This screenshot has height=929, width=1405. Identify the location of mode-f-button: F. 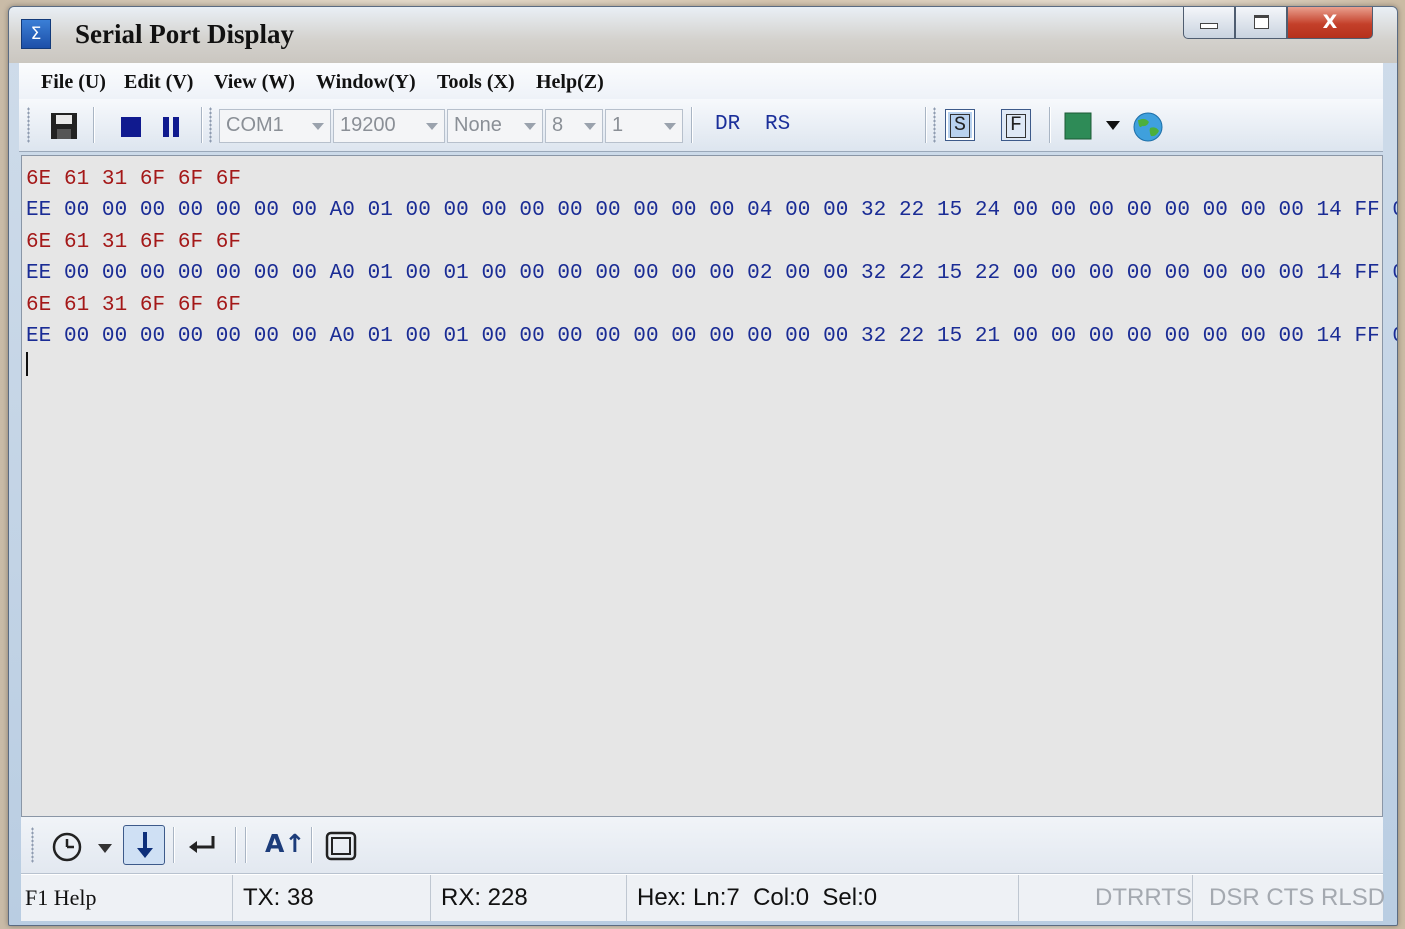
(1016, 125).